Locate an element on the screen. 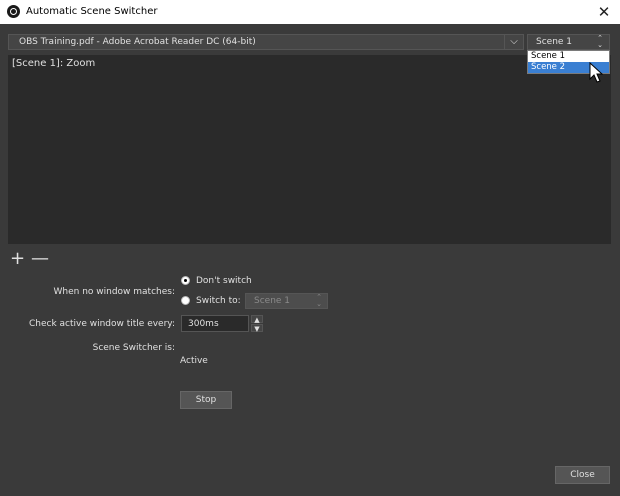 The image size is (620, 496). obs-logo-icon is located at coordinates (13, 11).